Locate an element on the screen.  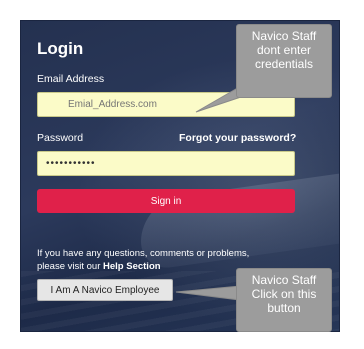
callout-2-line3: button is located at coordinates (284, 308).